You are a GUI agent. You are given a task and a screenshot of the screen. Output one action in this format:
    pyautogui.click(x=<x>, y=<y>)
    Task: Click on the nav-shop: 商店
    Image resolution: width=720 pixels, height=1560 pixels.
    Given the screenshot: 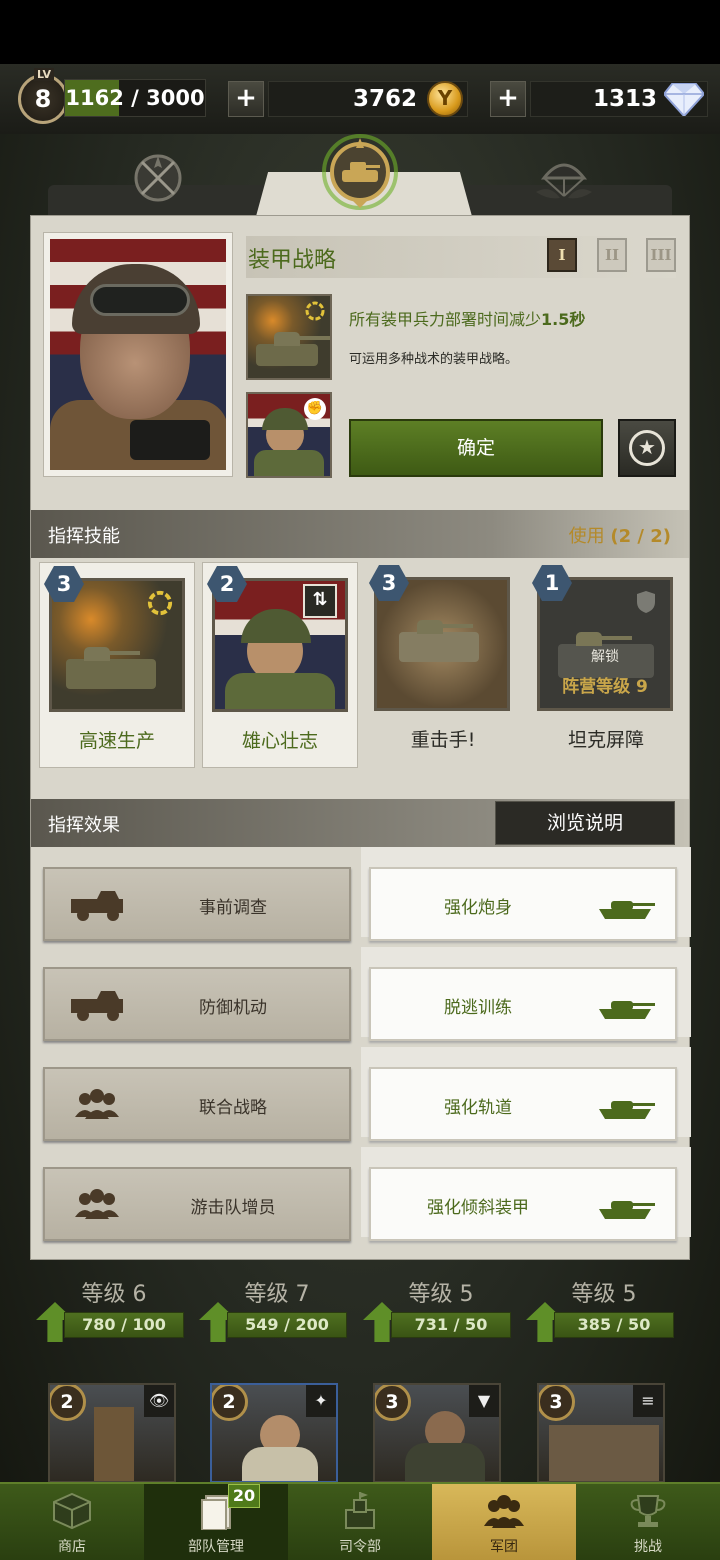 What is the action you would take?
    pyautogui.click(x=72, y=1522)
    